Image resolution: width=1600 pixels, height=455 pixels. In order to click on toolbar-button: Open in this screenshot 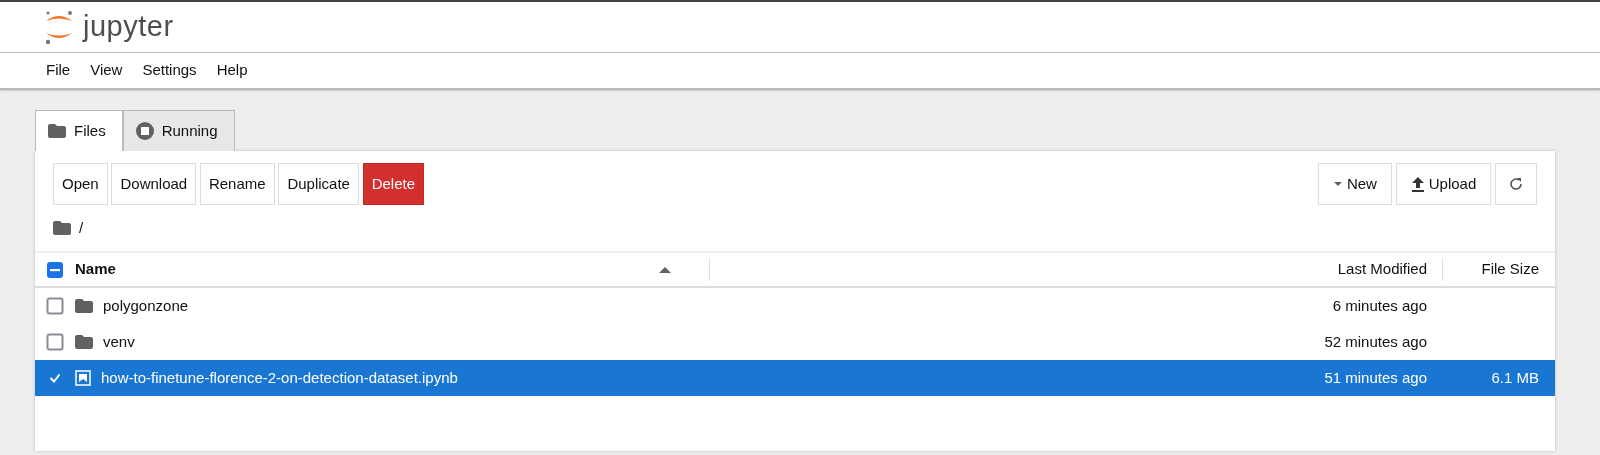, I will do `click(80, 184)`.